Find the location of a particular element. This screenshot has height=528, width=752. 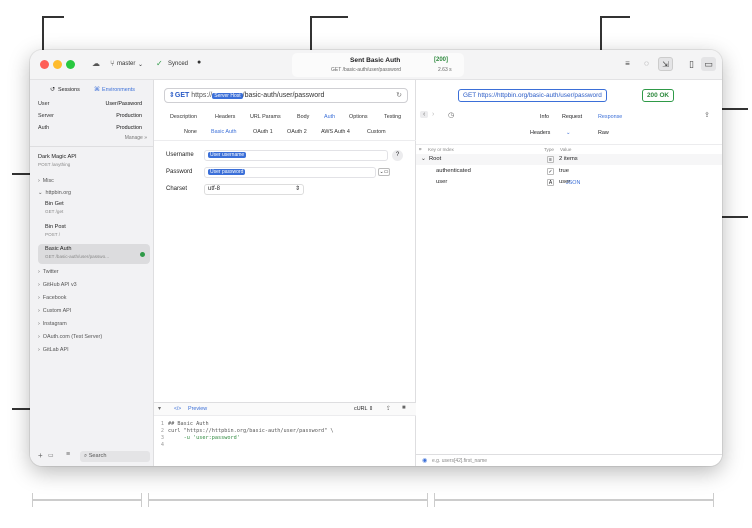

auth-tab-basic: Basic Auth is located at coordinates (223, 132).